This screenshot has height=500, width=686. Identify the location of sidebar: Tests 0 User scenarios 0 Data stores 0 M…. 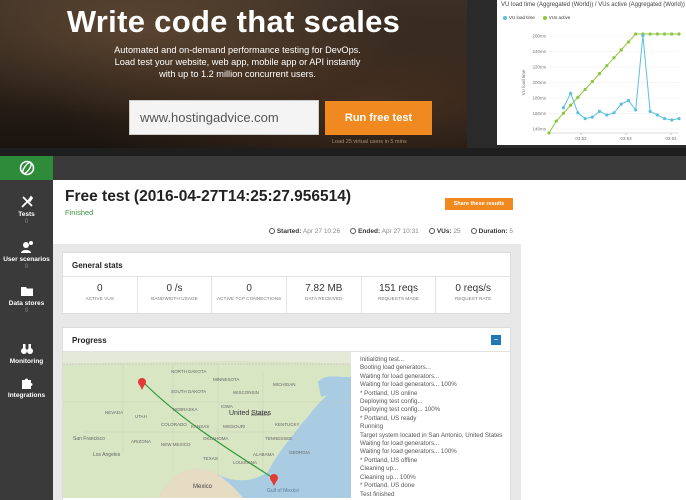
(26, 340).